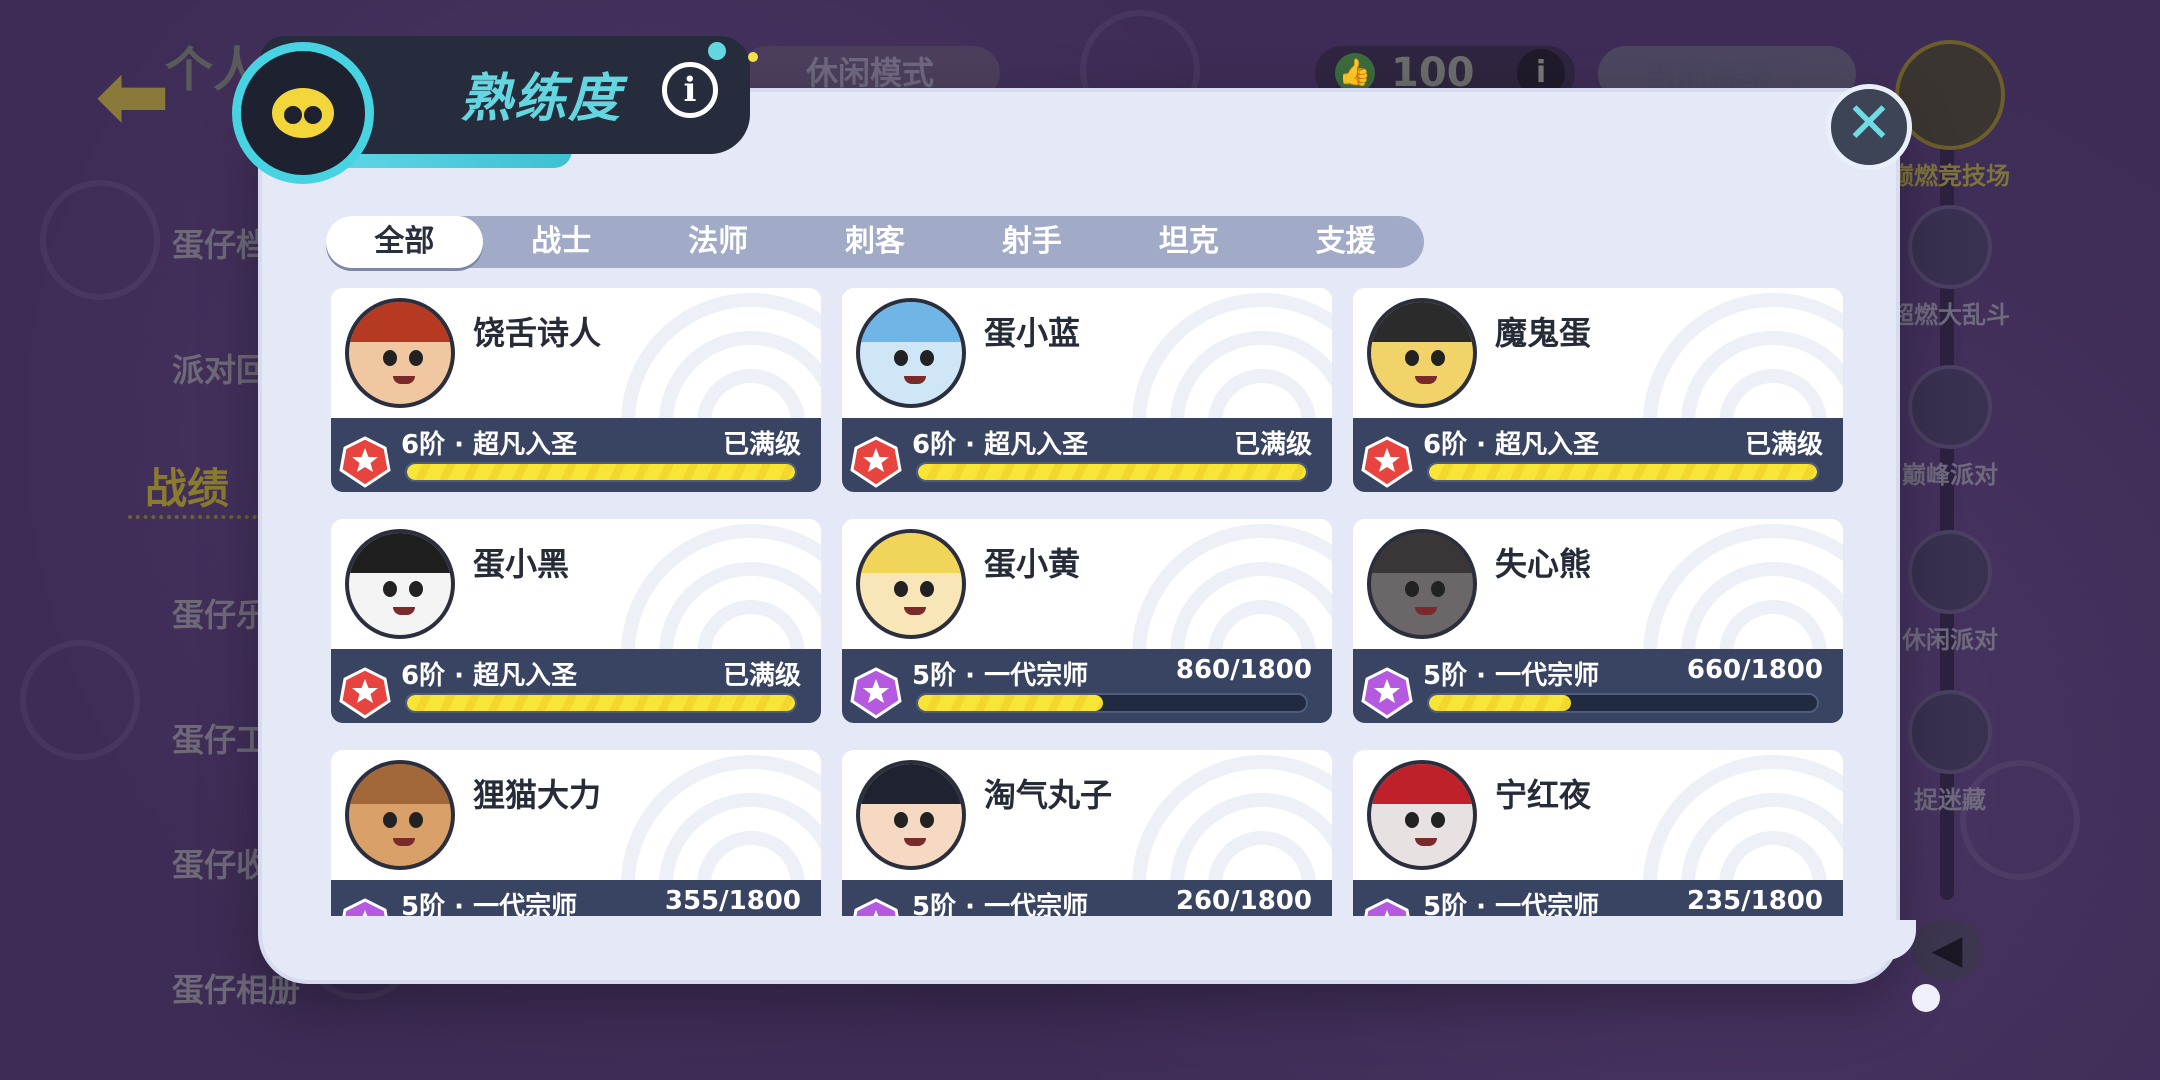  I want to click on close-icon: ✕, so click(1869, 127).